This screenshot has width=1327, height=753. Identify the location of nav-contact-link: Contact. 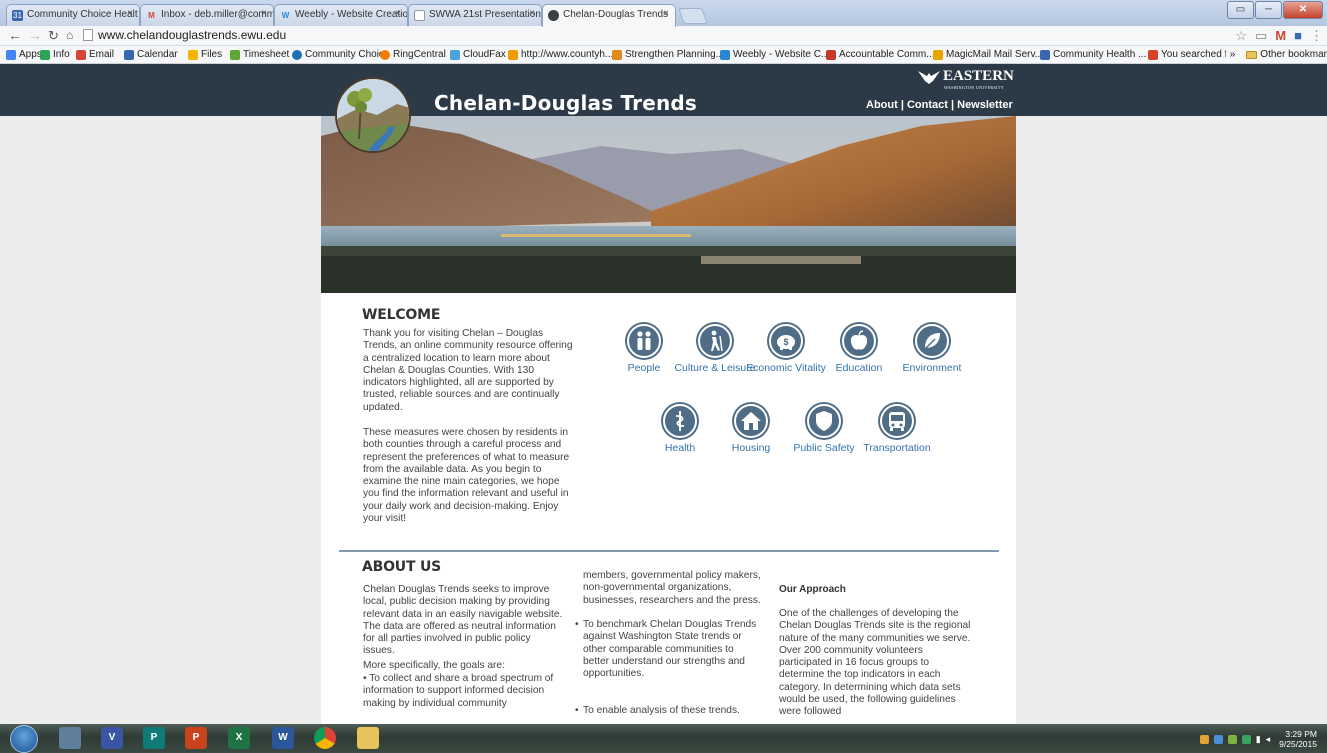
(927, 105).